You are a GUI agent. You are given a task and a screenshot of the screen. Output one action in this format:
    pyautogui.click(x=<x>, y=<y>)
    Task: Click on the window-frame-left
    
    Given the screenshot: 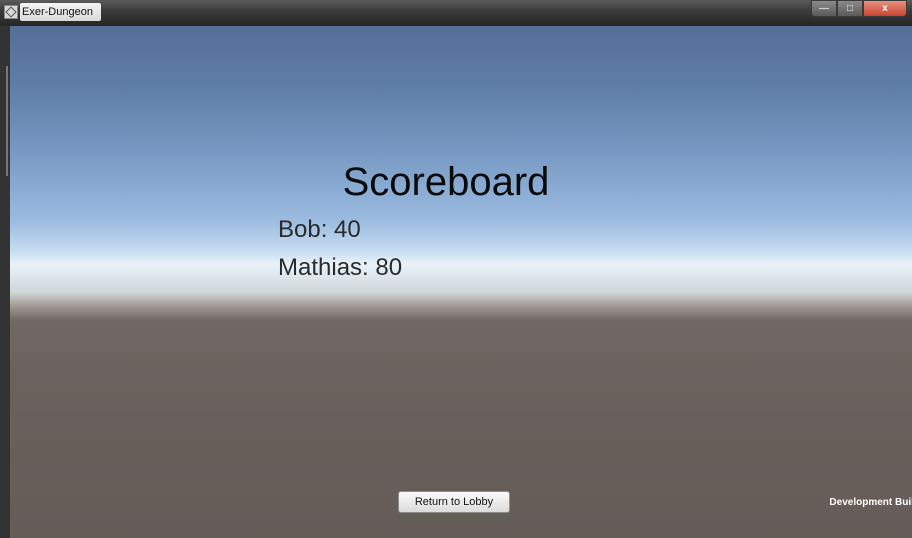 What is the action you would take?
    pyautogui.click(x=5, y=282)
    